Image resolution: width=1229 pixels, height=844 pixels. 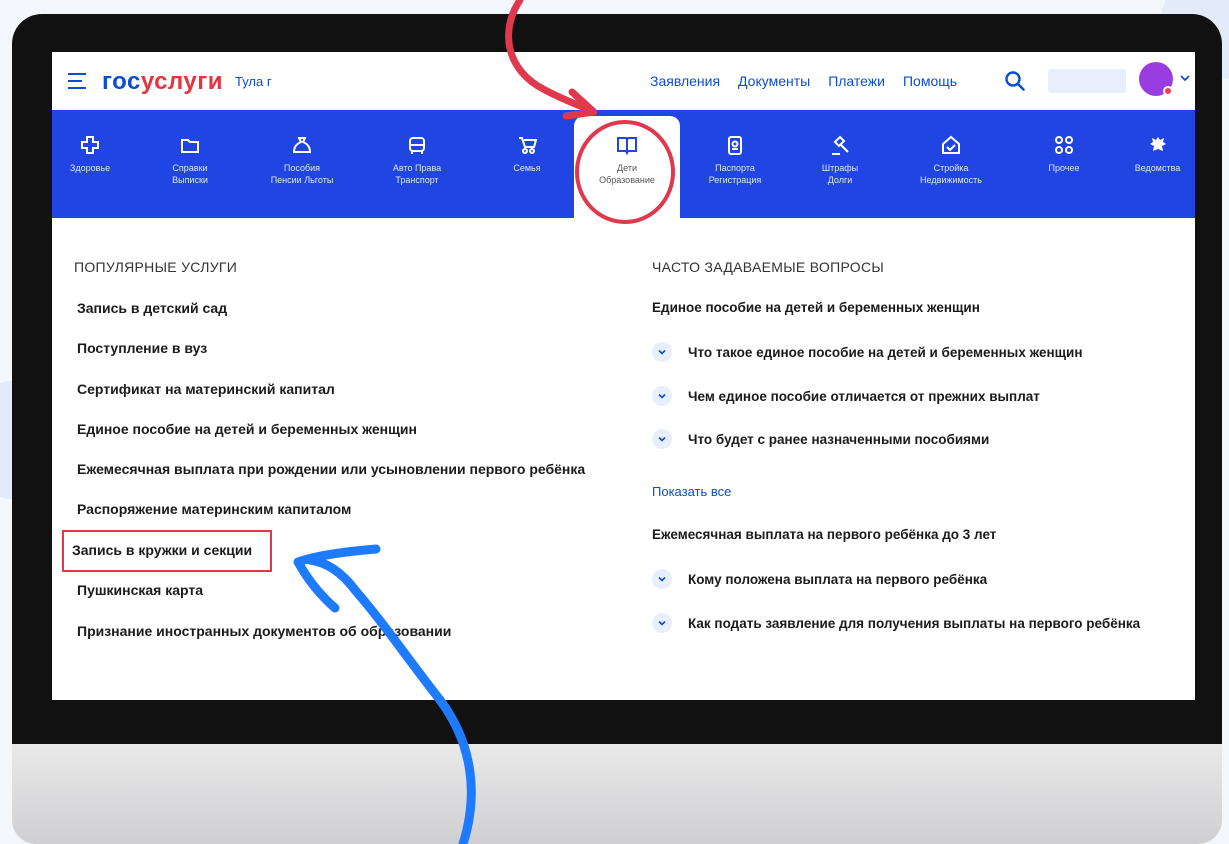 I want to click on category-label: Ведомства, so click(x=1157, y=168).